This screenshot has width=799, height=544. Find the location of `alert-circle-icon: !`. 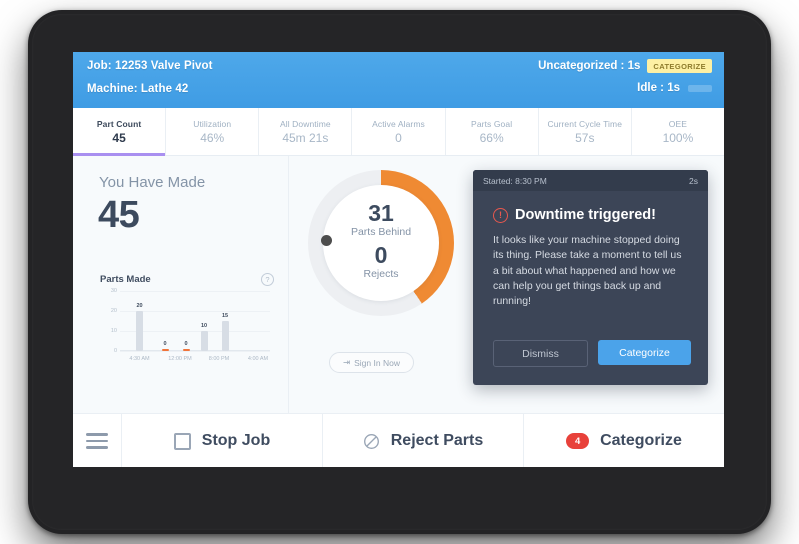

alert-circle-icon: ! is located at coordinates (500, 215).